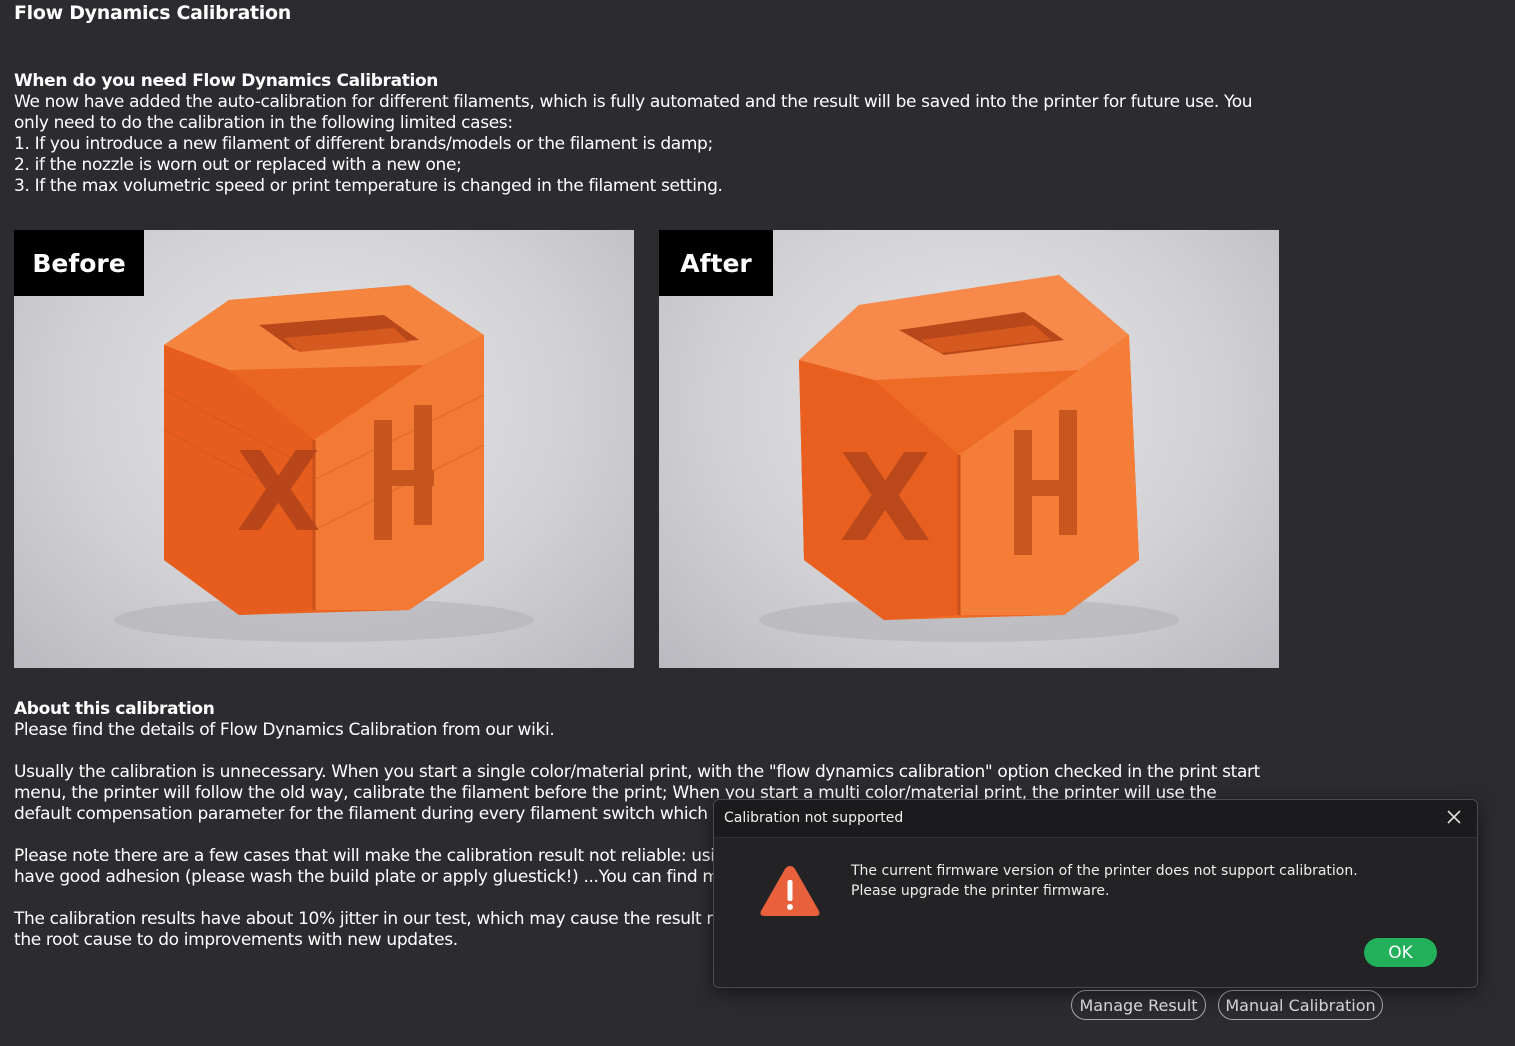  Describe the element at coordinates (980, 891) in the screenshot. I see `dialog-message-line2: Please upgrade the printer firmware.` at that location.